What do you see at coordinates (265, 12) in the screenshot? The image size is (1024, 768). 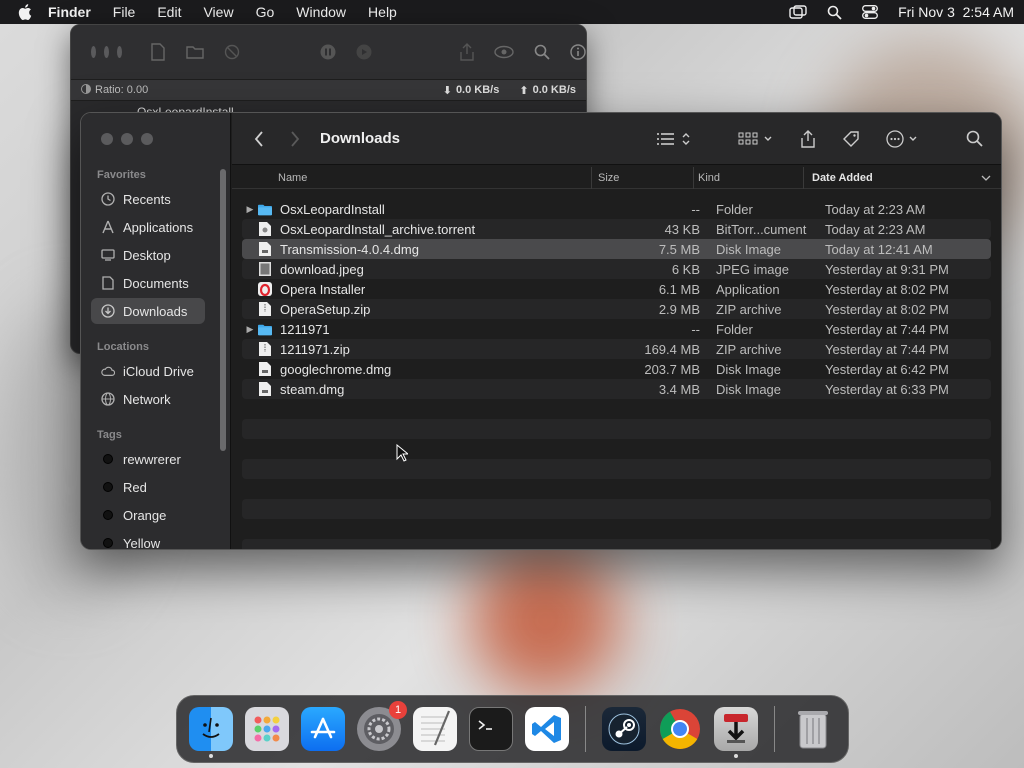 I see `menu-go: Go` at bounding box center [265, 12].